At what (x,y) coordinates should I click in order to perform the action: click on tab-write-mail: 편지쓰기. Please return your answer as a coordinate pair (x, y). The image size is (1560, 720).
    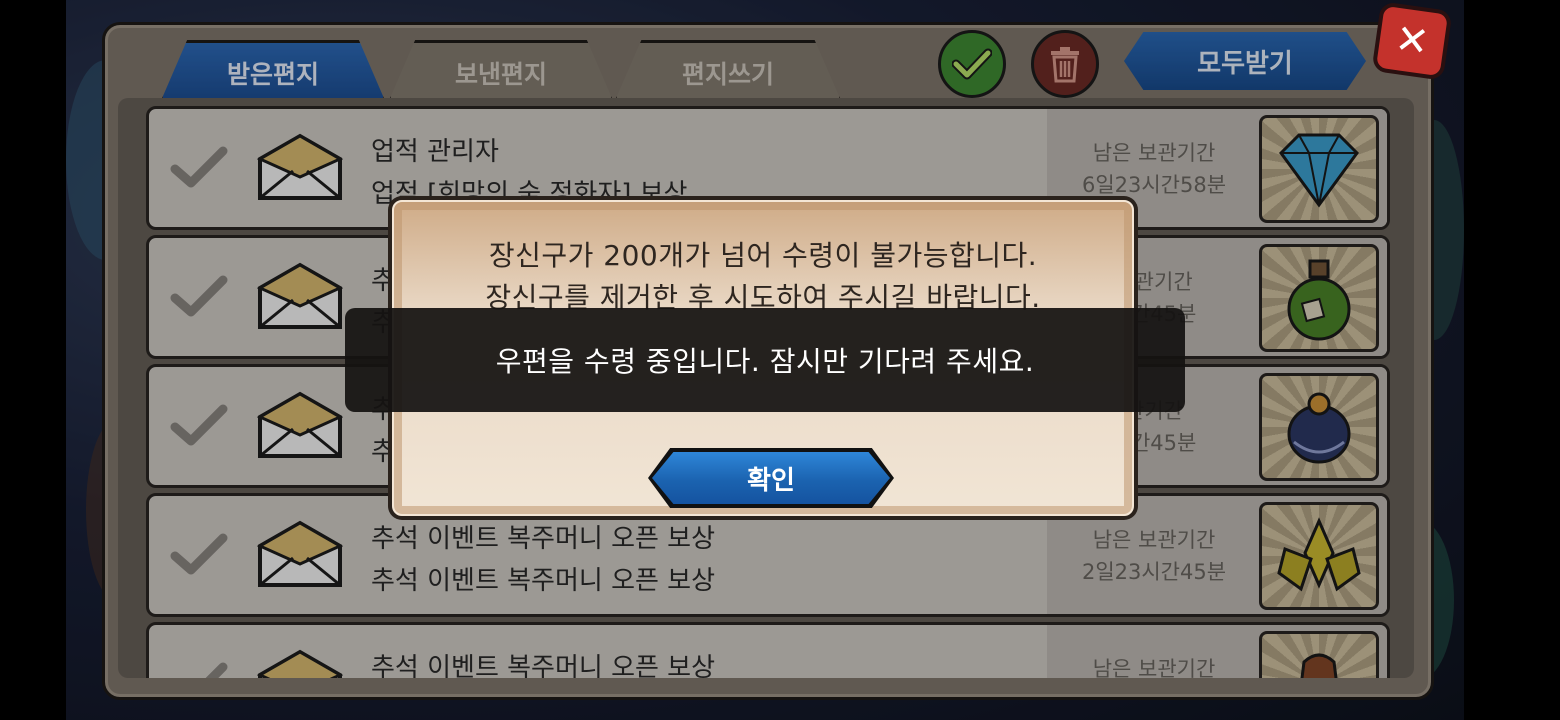
    Looking at the image, I should click on (728, 71).